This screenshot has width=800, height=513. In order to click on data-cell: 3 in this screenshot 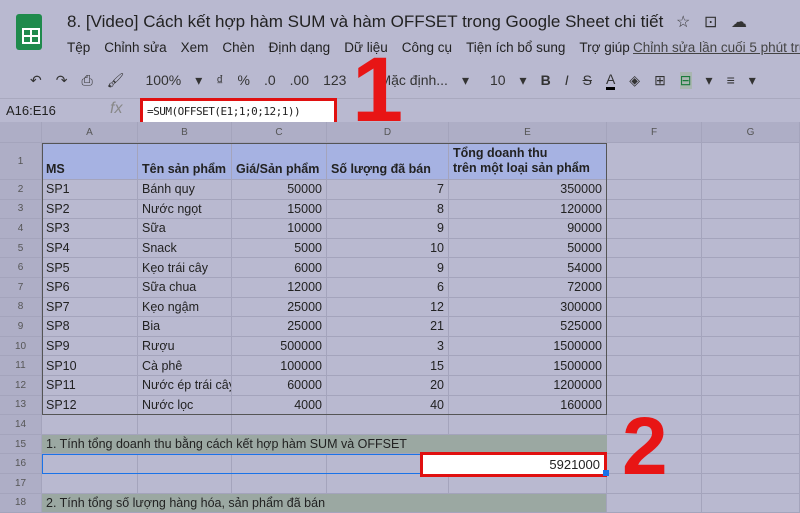, I will do `click(388, 346)`.